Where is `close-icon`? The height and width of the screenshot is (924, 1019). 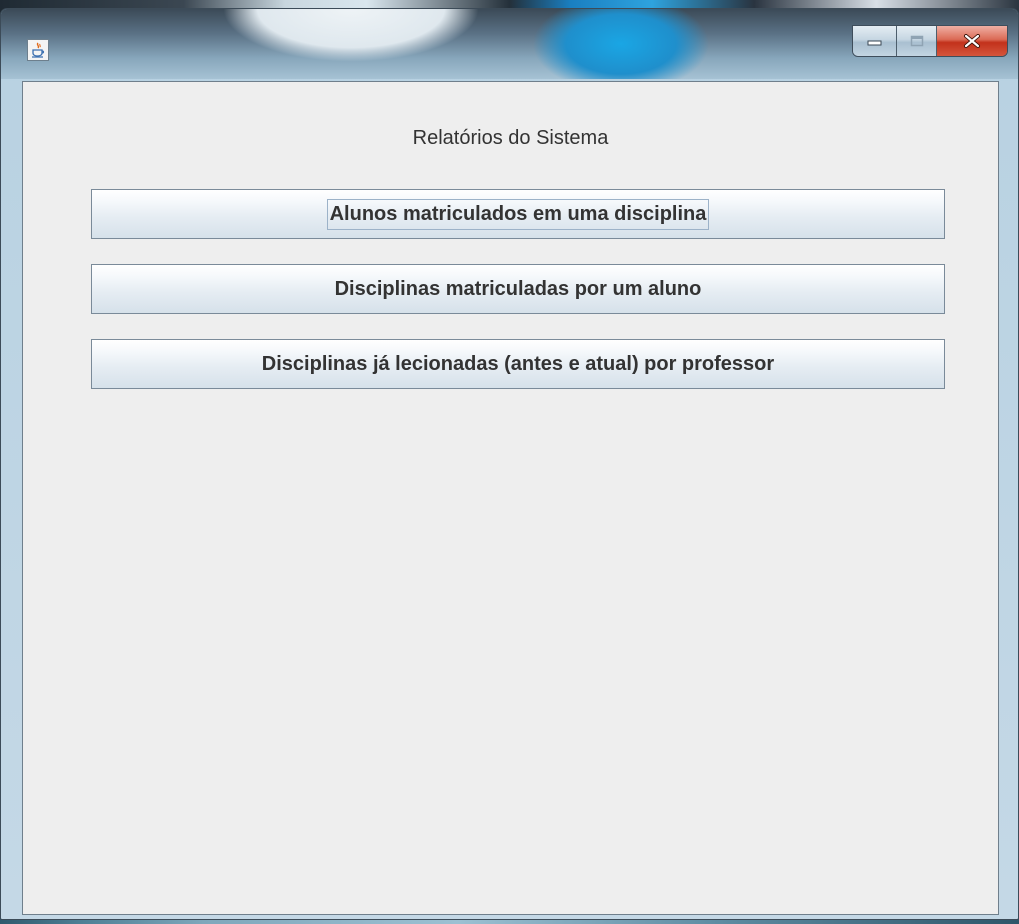
close-icon is located at coordinates (972, 41).